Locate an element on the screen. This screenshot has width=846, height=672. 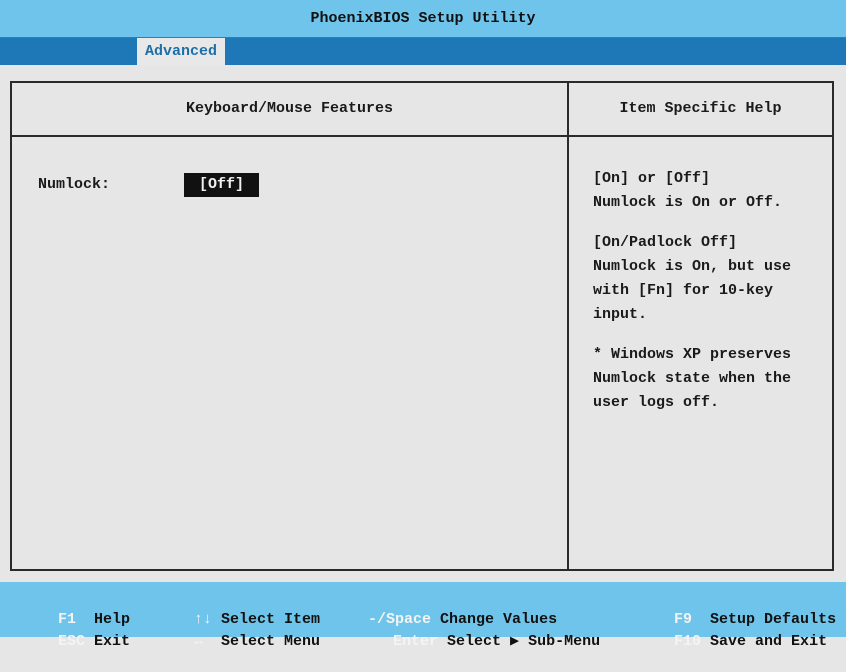
menu-bar: Advanced is located at coordinates (423, 51).